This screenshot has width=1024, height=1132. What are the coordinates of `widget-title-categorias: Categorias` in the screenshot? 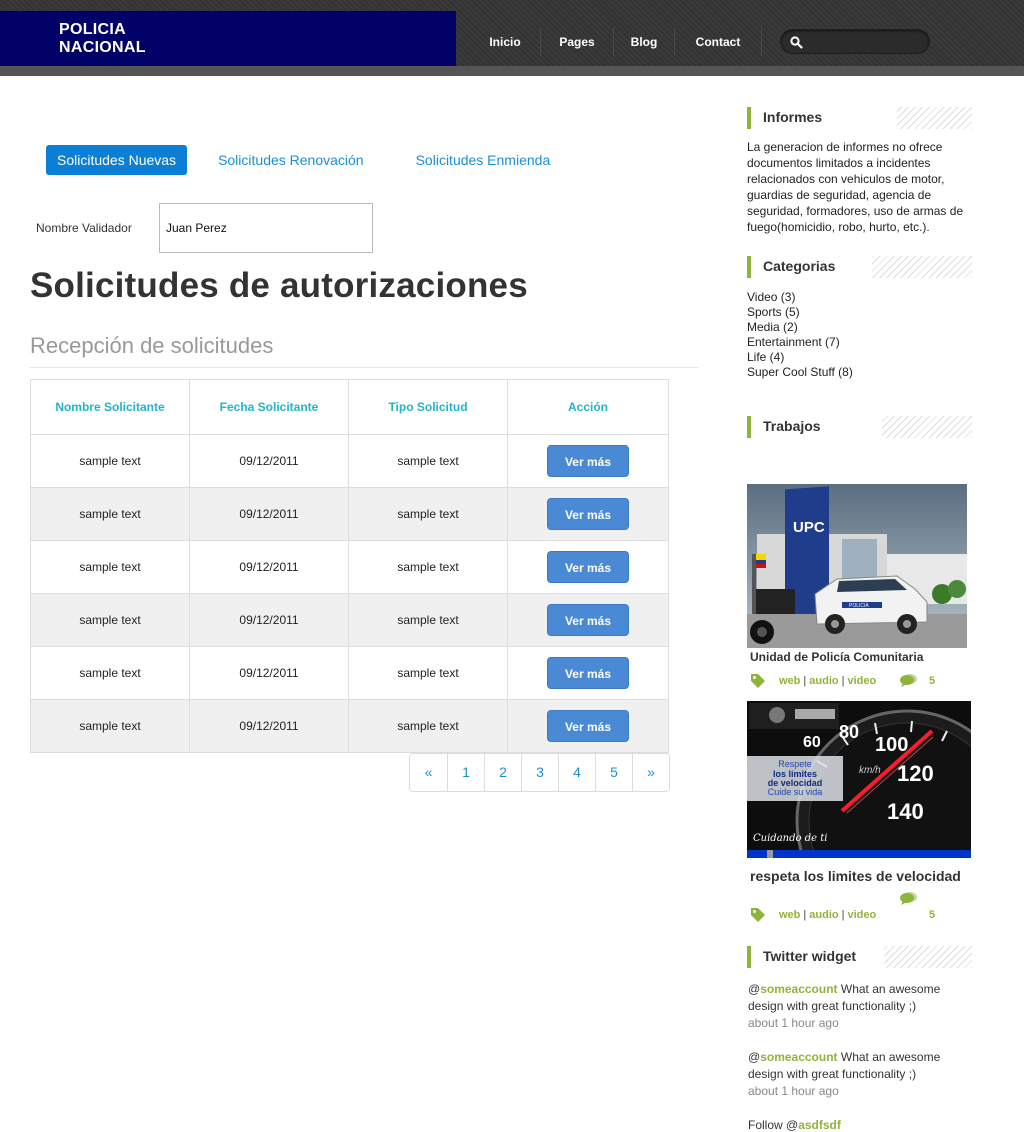 It's located at (859, 267).